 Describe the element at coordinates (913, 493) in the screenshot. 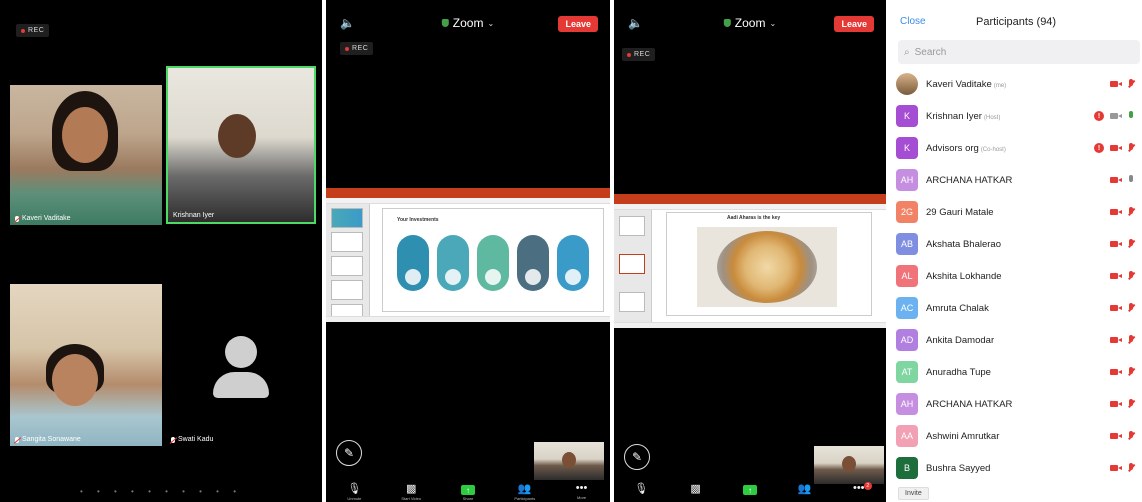

I see `invite-button: Invite` at that location.